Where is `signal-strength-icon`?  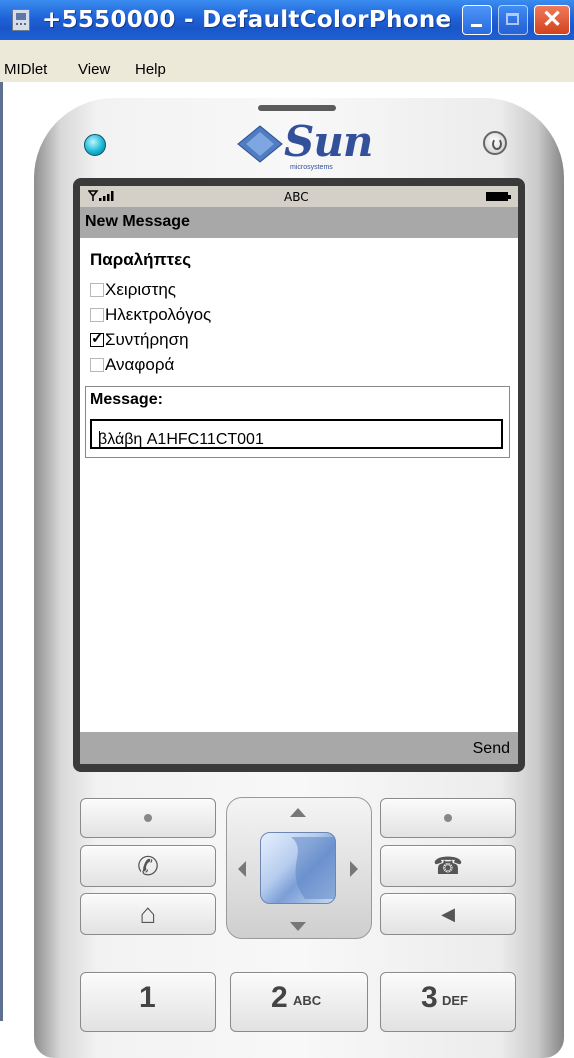
signal-strength-icon is located at coordinates (102, 197).